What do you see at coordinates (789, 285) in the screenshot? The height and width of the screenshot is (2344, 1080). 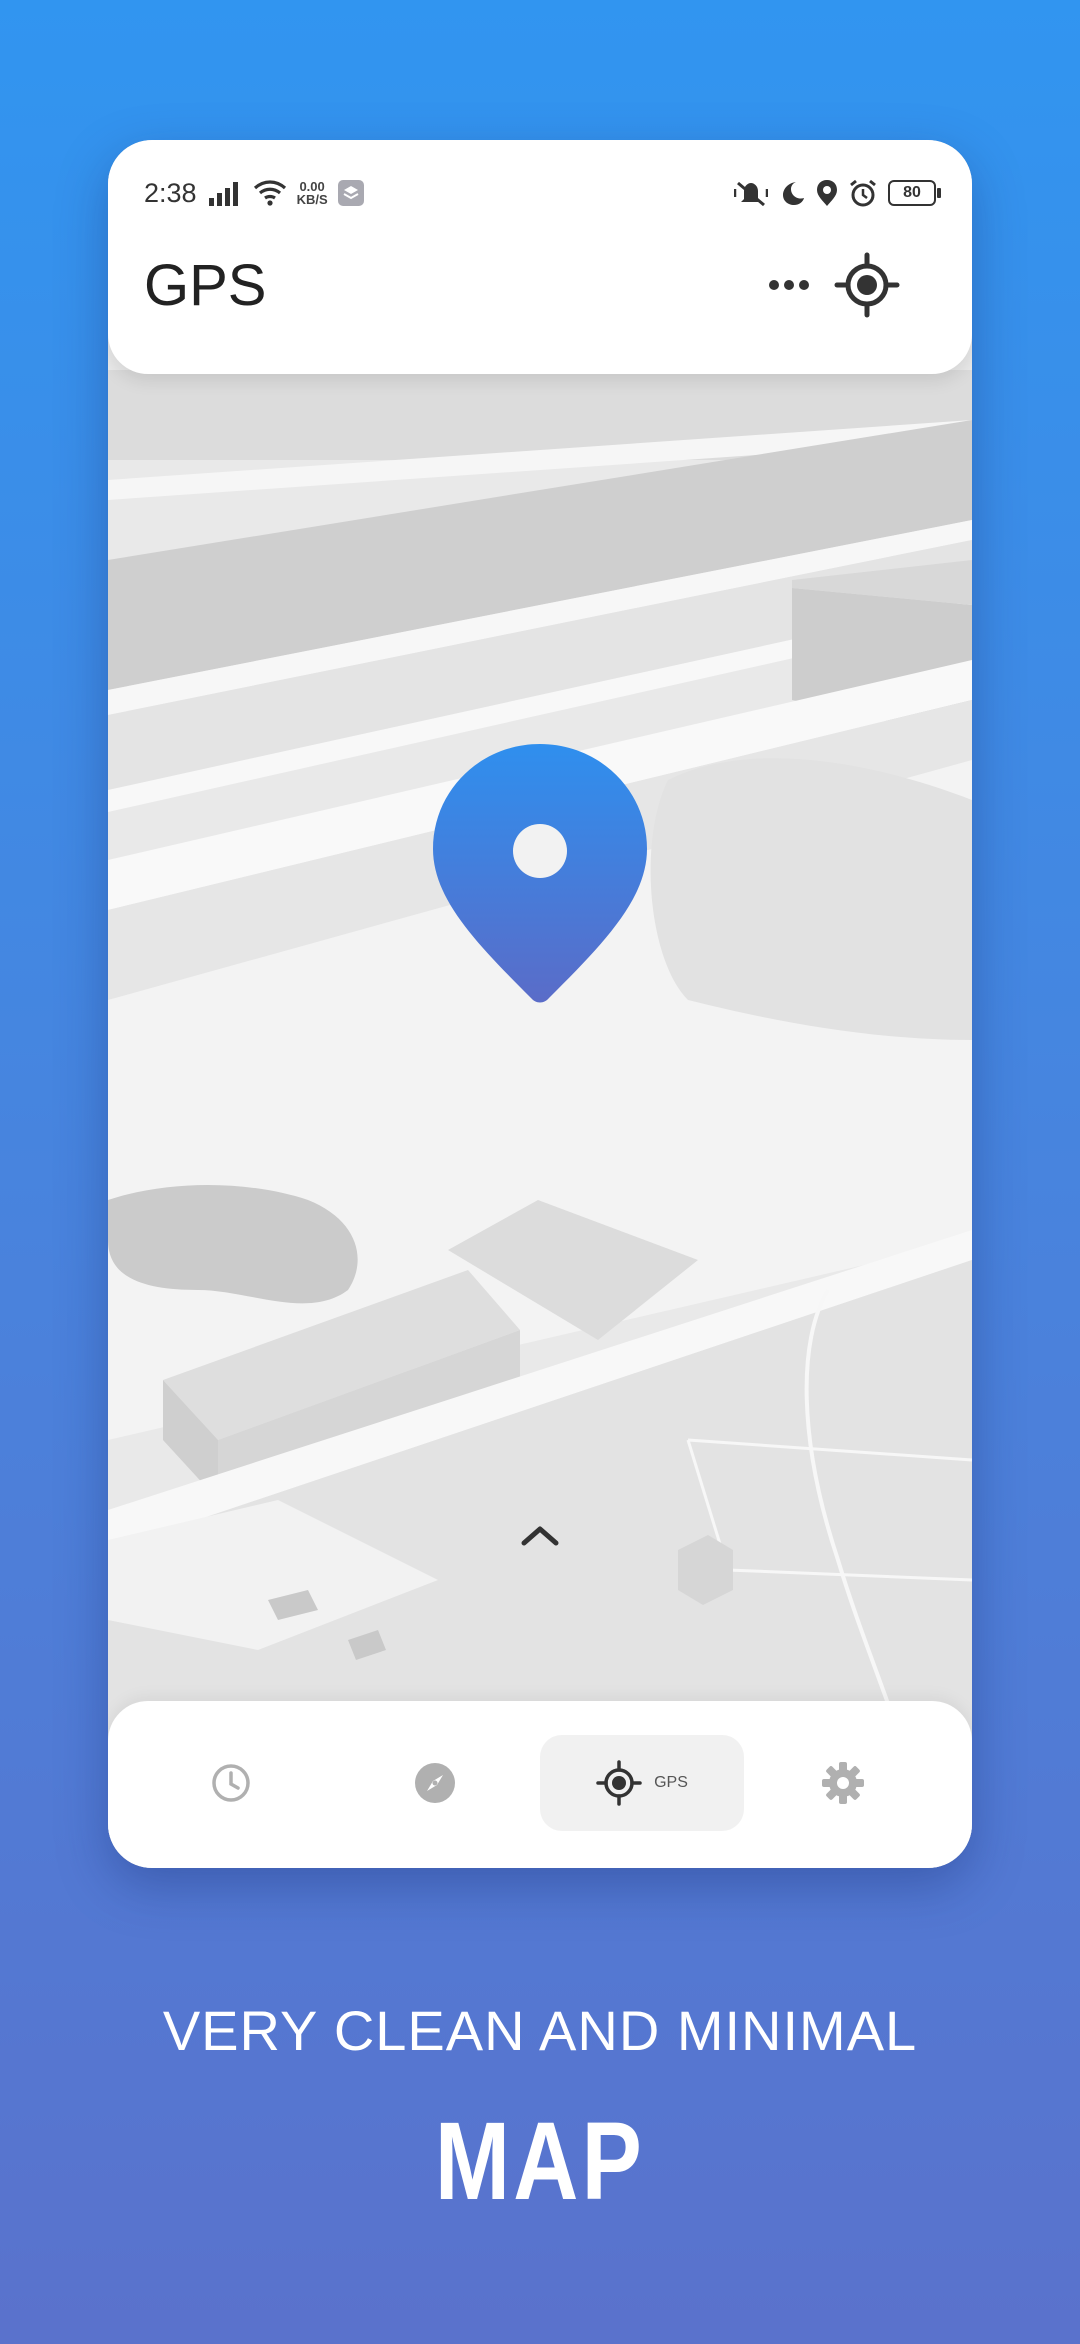 I see `more-horizontal-icon` at bounding box center [789, 285].